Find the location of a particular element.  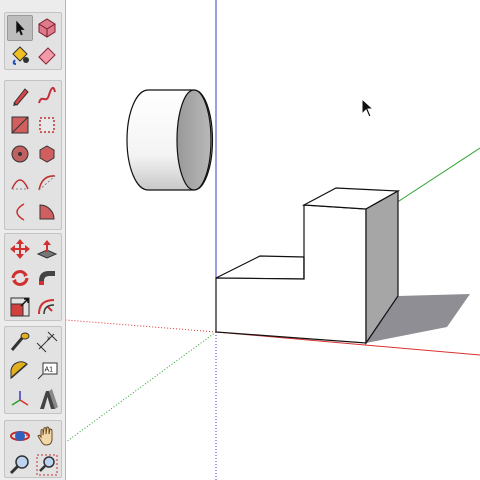

hand-icon is located at coordinates (45, 436).